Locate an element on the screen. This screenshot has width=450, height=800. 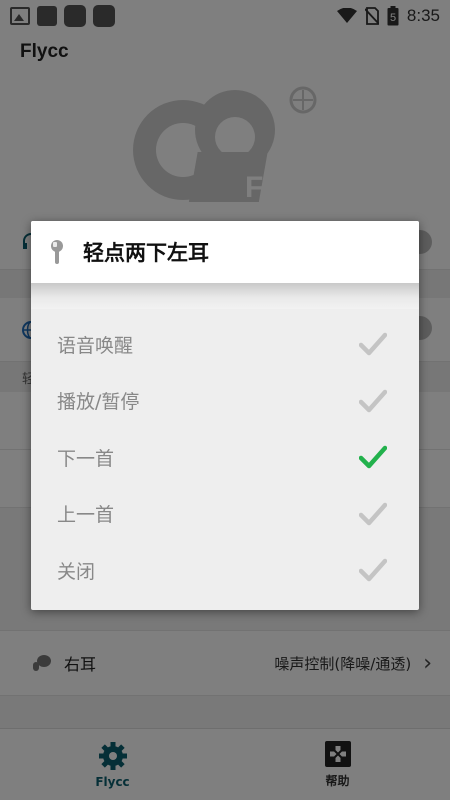
option-play-pause: 播放/暂停 is located at coordinates (225, 401).